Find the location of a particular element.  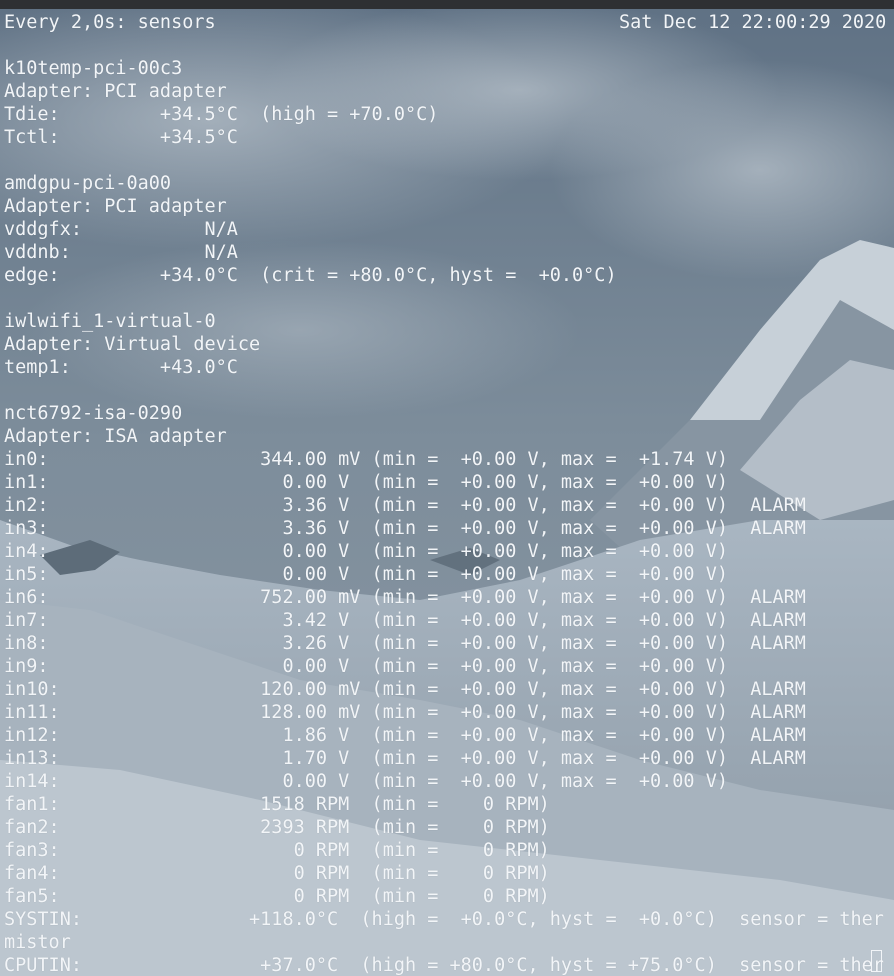

terminal-line: vddnb: N/A is located at coordinates (121, 252).